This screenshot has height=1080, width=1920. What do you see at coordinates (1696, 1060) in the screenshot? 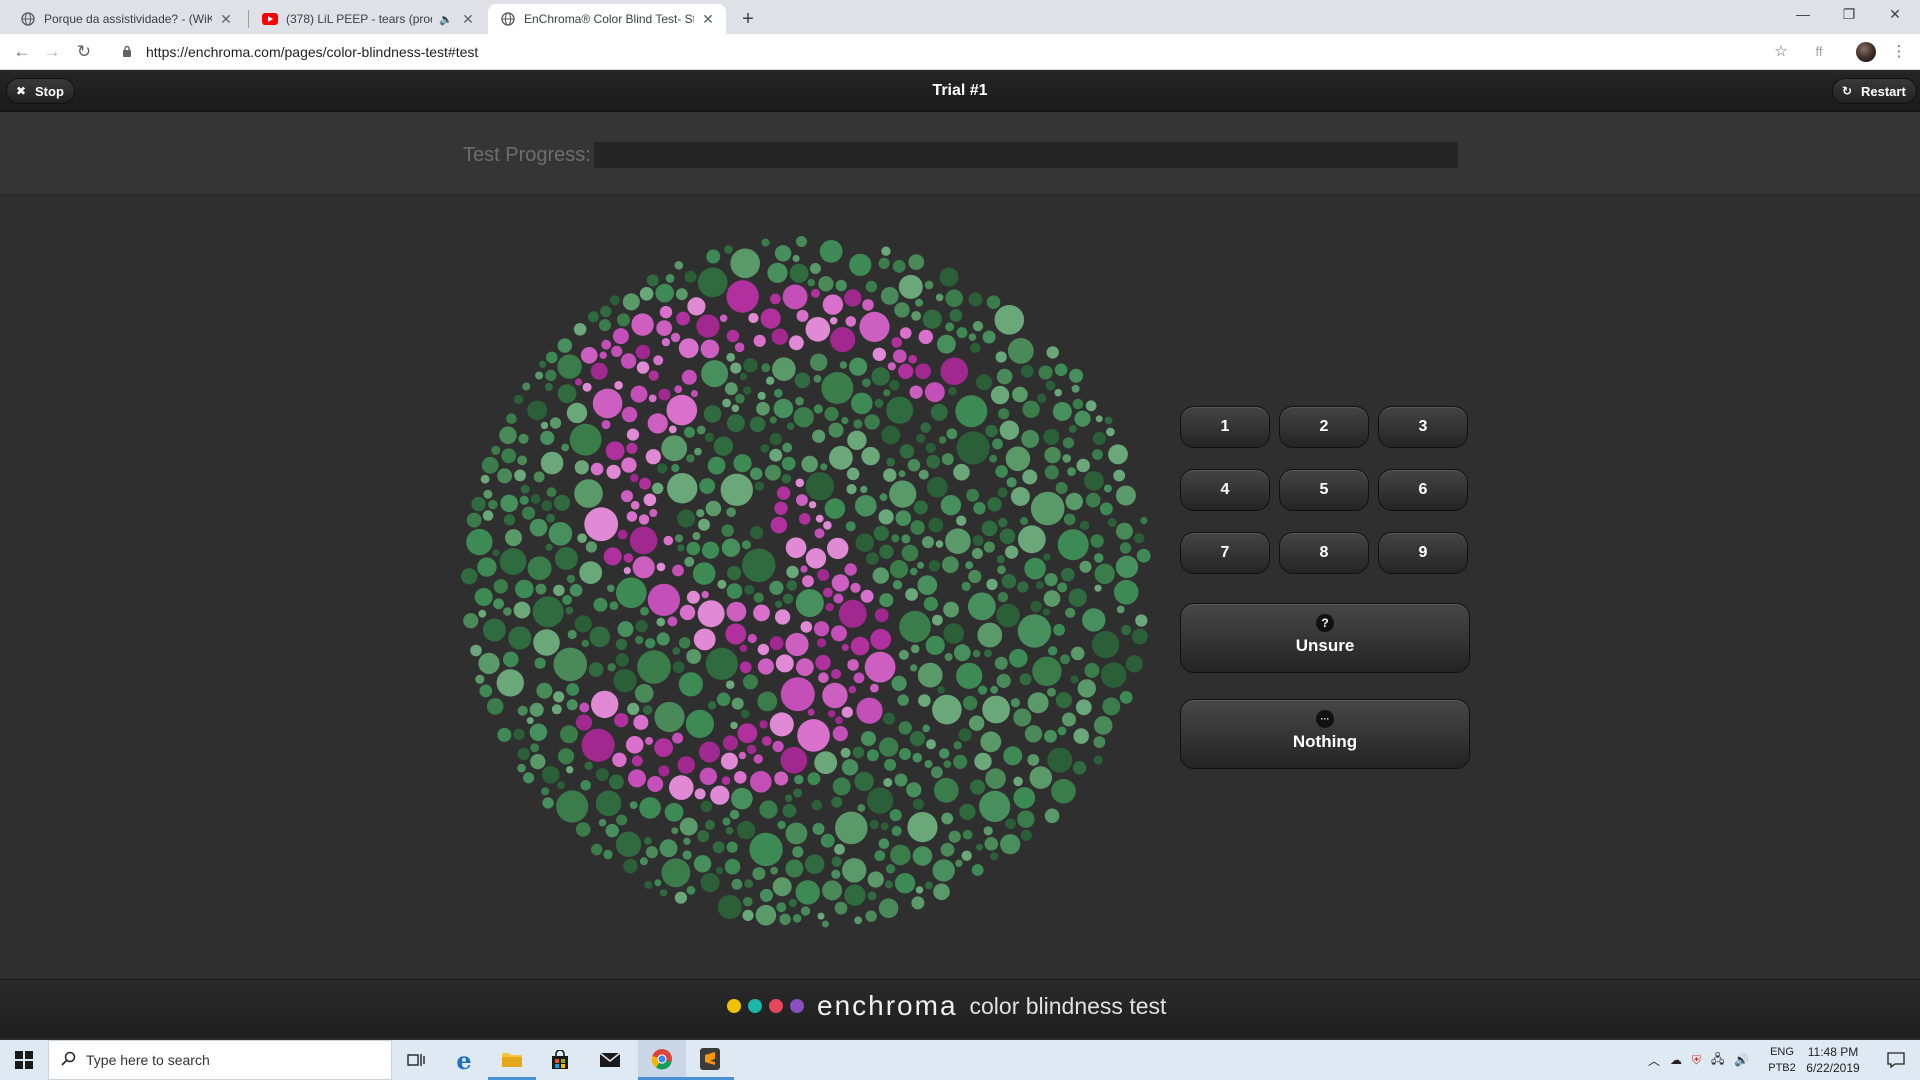
I see `security-alert-icon: ⛨` at bounding box center [1696, 1060].